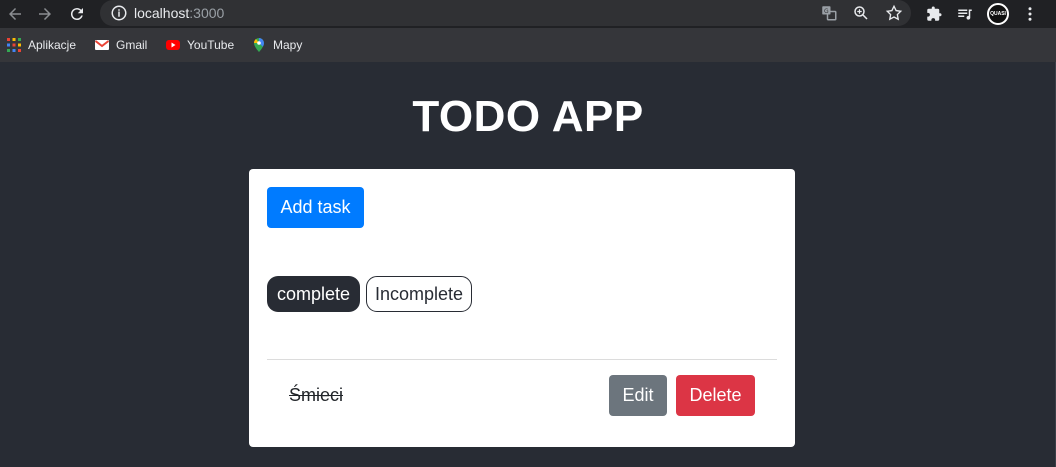  What do you see at coordinates (119, 13) in the screenshot?
I see `info-icon` at bounding box center [119, 13].